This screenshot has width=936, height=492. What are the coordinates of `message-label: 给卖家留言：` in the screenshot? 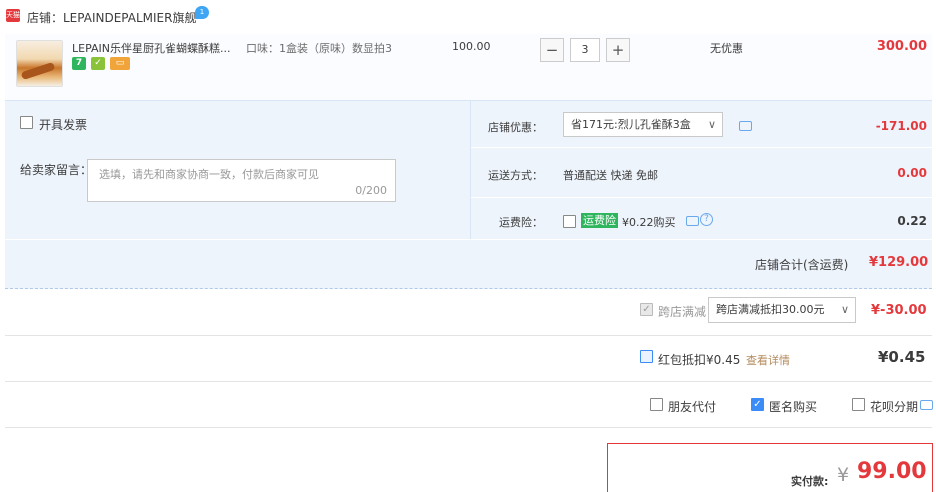 It's located at (56, 170).